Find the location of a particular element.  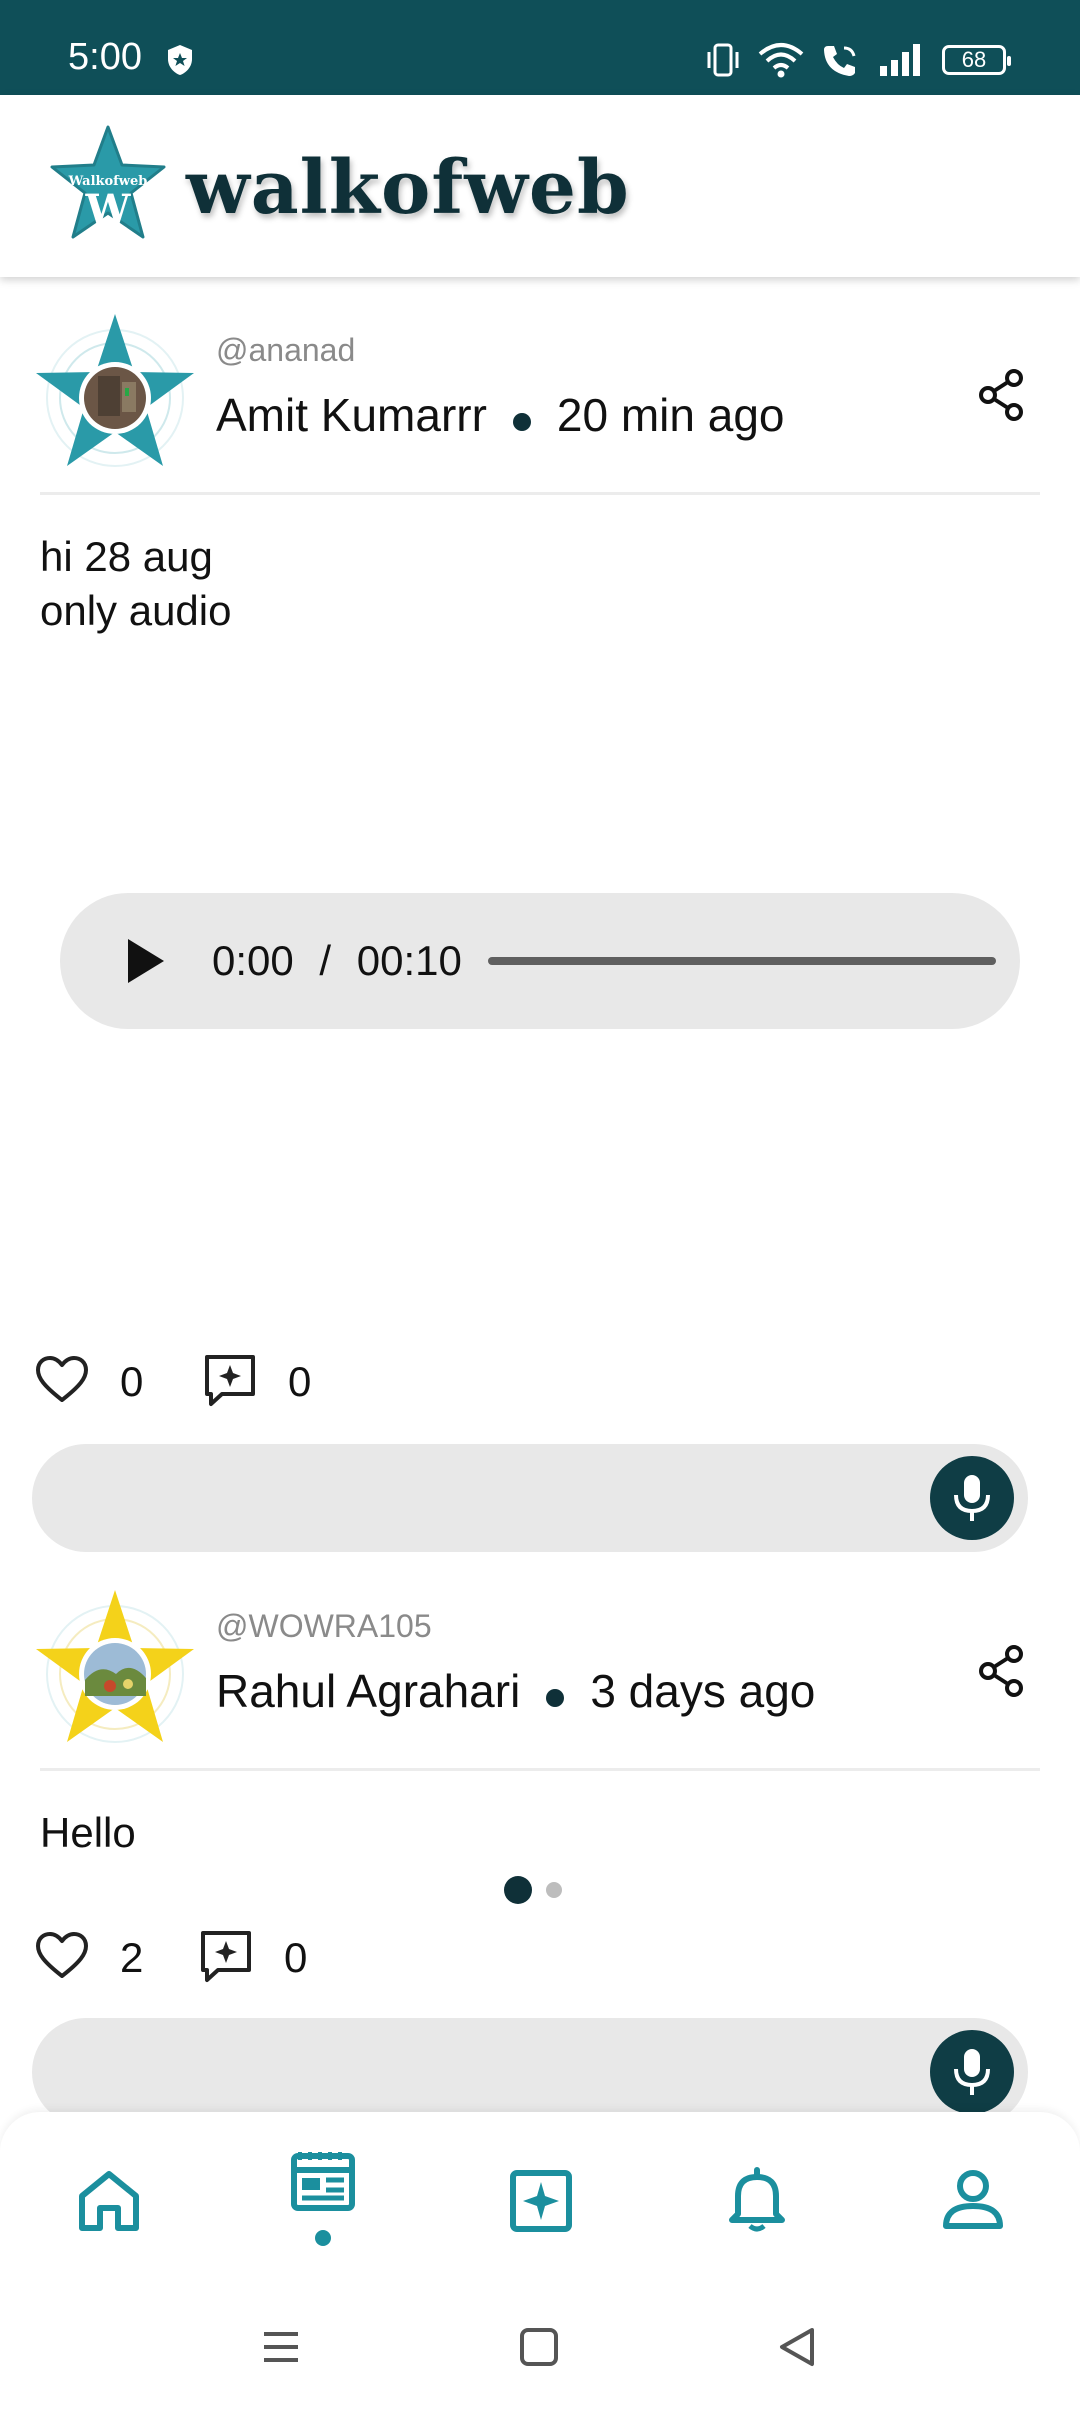

wifi-icon is located at coordinates (781, 60).